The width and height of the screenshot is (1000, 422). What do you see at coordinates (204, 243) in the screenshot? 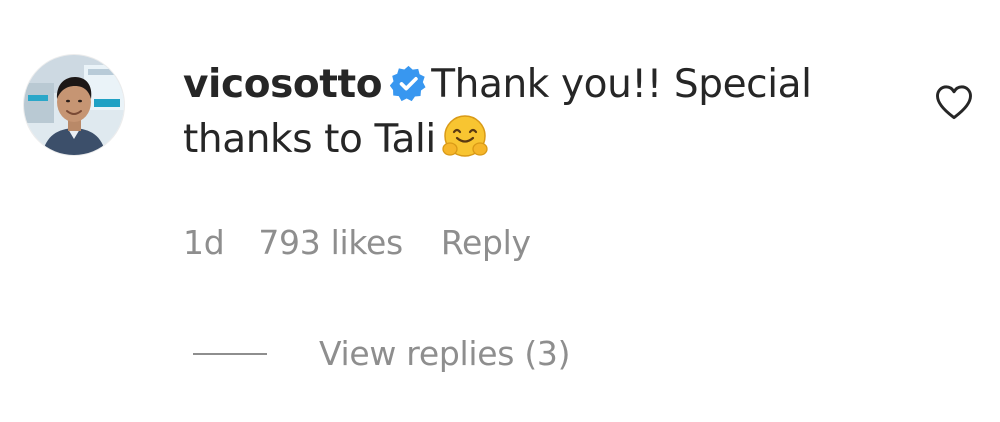
I see `comment-timestamp: 1d` at bounding box center [204, 243].